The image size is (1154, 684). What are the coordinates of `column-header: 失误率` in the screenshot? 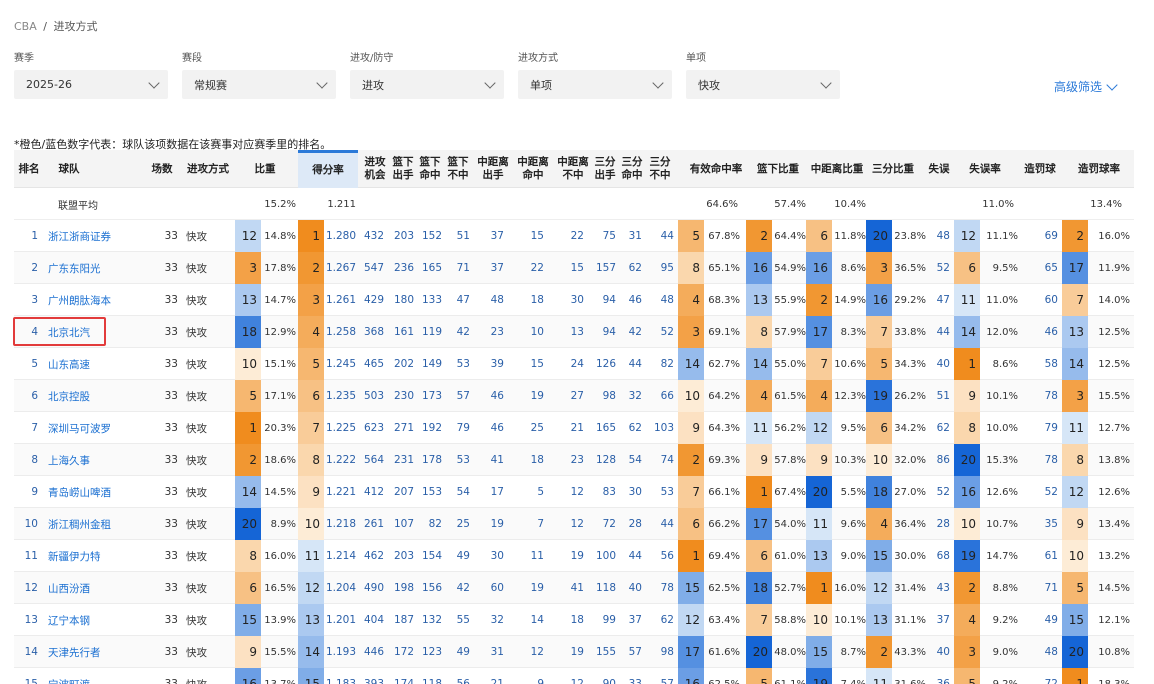 It's located at (985, 169).